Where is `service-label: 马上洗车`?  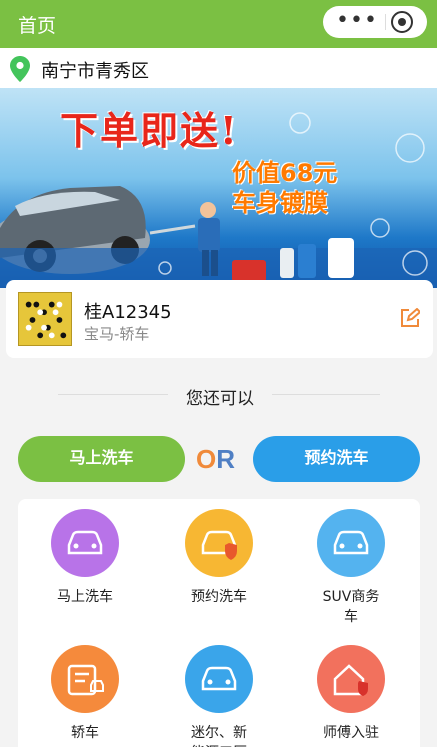
service-label: 马上洗车 is located at coordinates (85, 597).